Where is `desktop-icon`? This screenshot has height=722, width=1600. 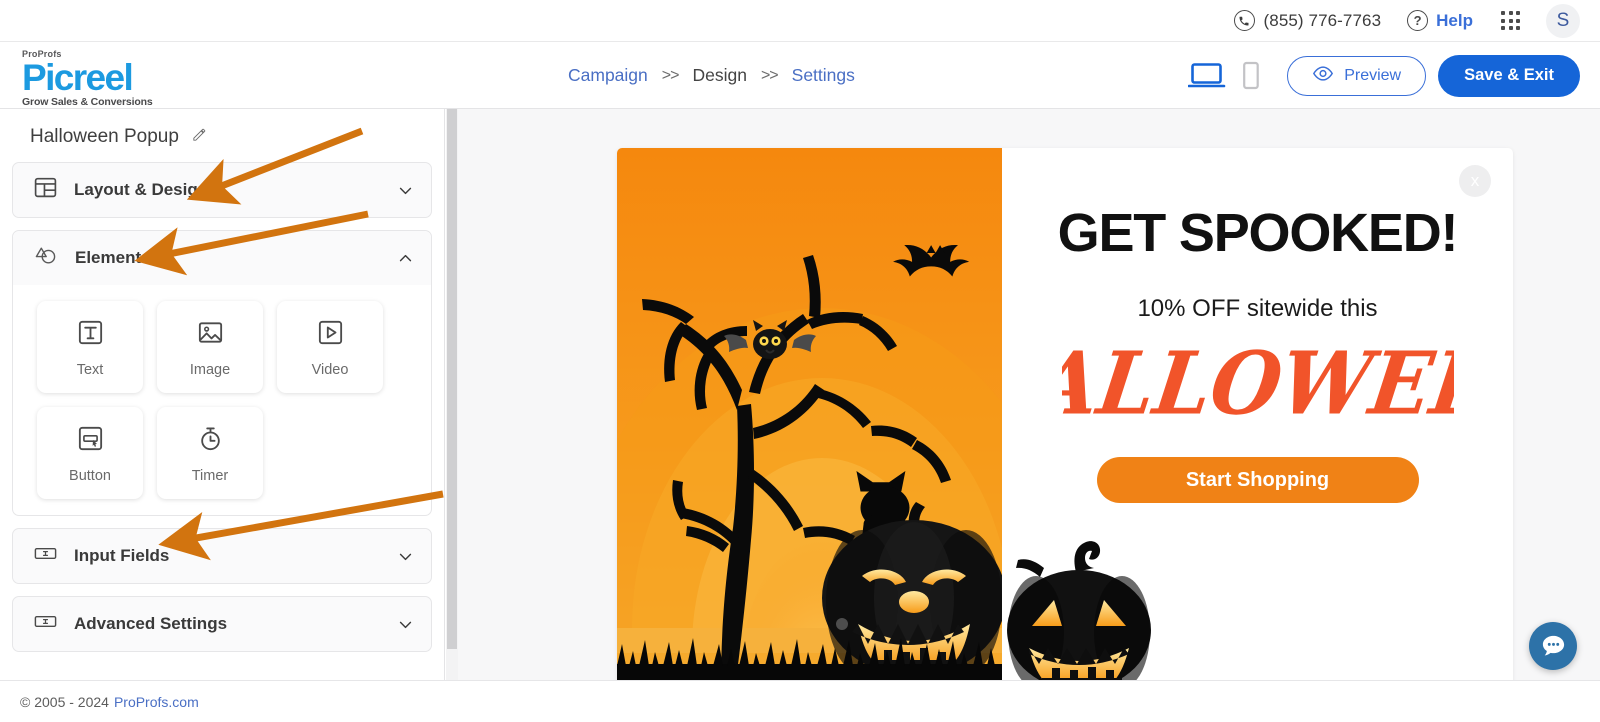
desktop-icon is located at coordinates (1207, 76).